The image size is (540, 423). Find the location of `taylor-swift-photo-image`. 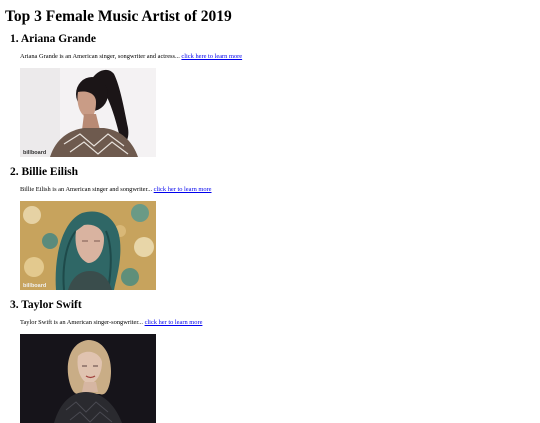

taylor-swift-photo-image is located at coordinates (88, 378).